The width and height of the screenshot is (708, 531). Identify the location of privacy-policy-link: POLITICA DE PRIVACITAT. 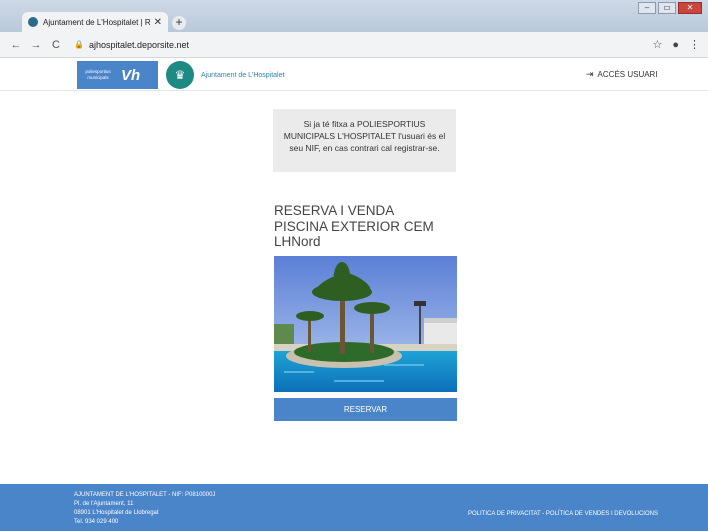
(504, 514).